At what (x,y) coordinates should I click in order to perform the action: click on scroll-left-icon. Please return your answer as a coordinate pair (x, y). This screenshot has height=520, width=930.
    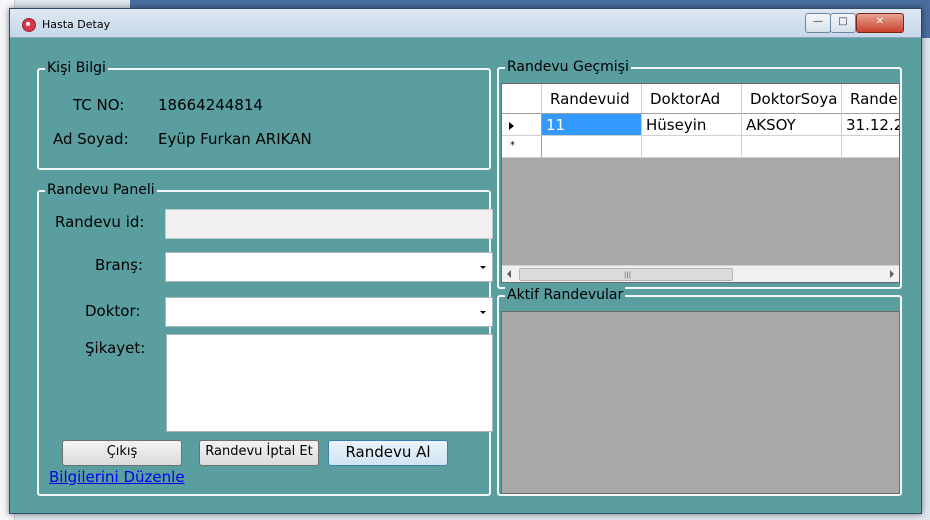
    Looking at the image, I should click on (509, 274).